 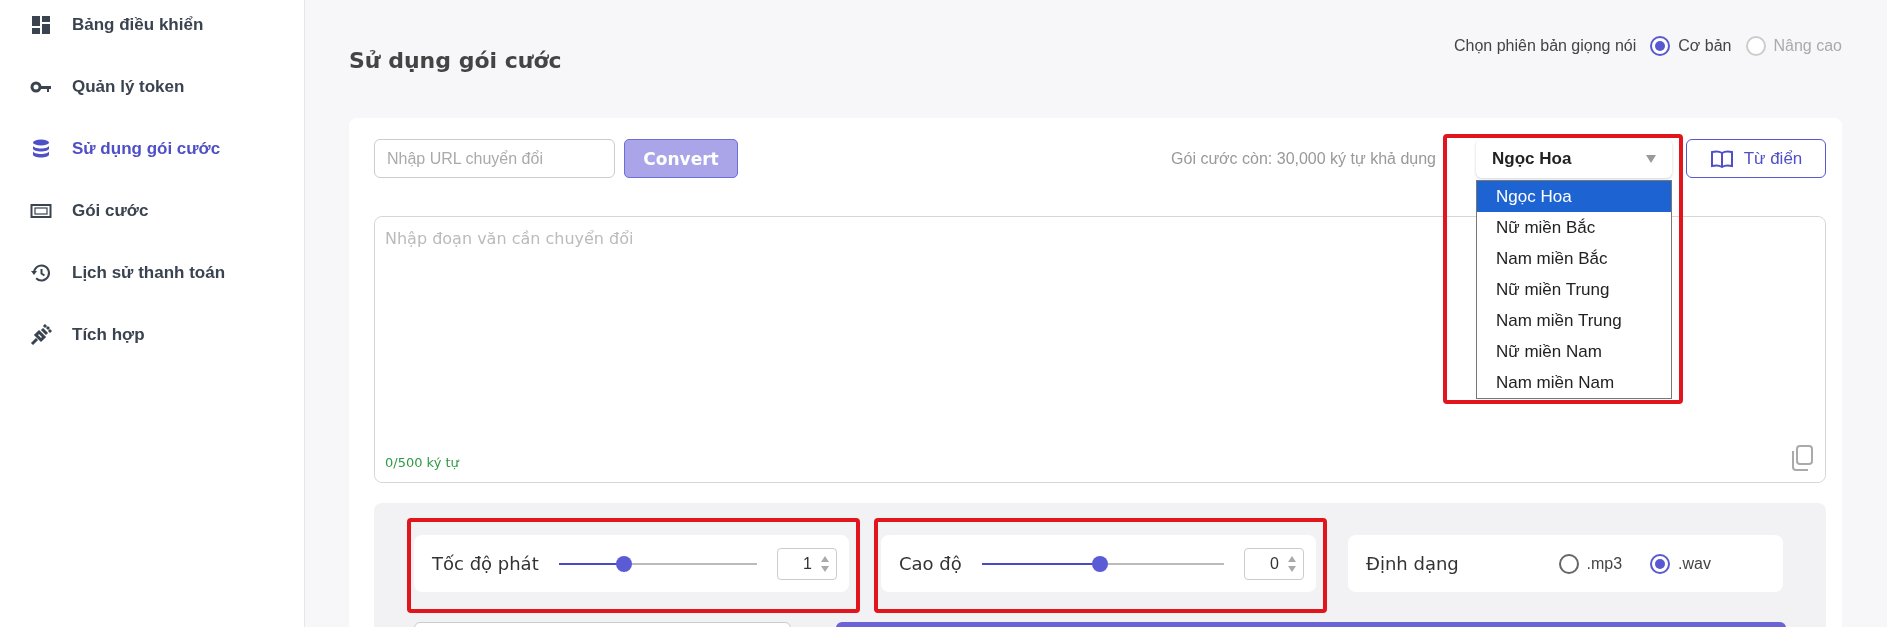 What do you see at coordinates (455, 60) in the screenshot?
I see `page-title: Sử dụng gói cước` at bounding box center [455, 60].